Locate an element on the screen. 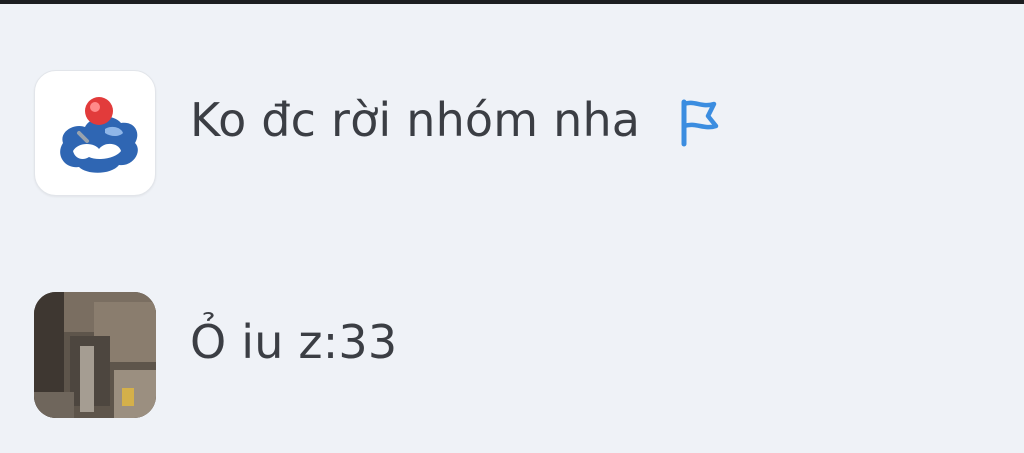  conversation-title: Ỏ iu z:33 is located at coordinates (293, 342).